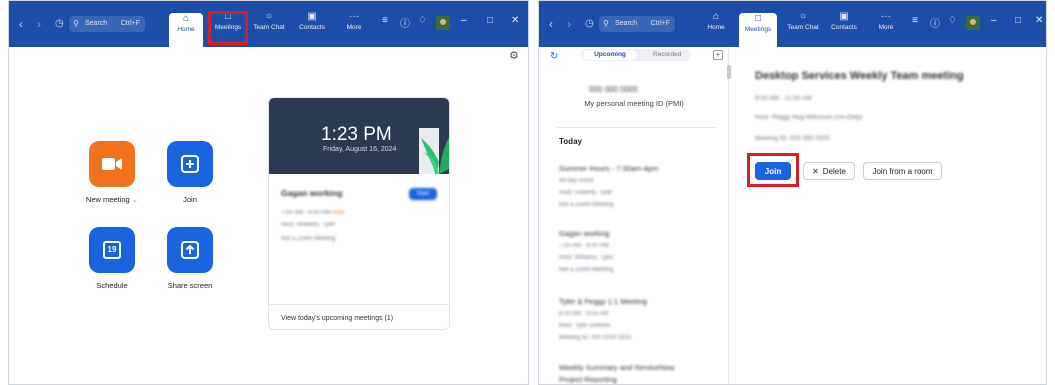  I want to click on delete-label: Delete, so click(834, 171).